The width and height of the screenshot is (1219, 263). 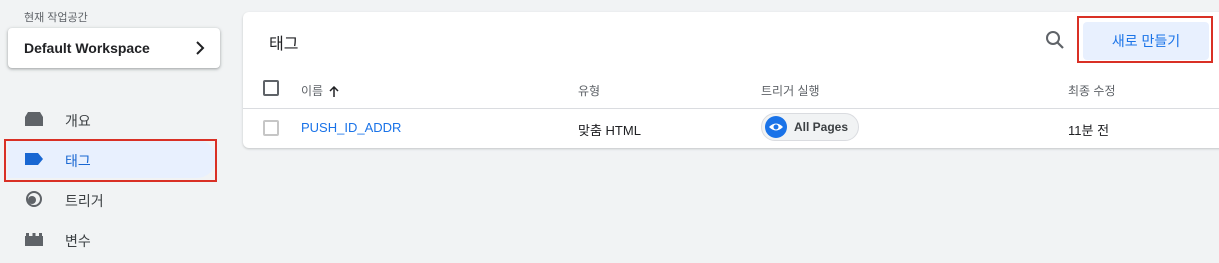 I want to click on column-header-type: 유형, so click(x=589, y=90).